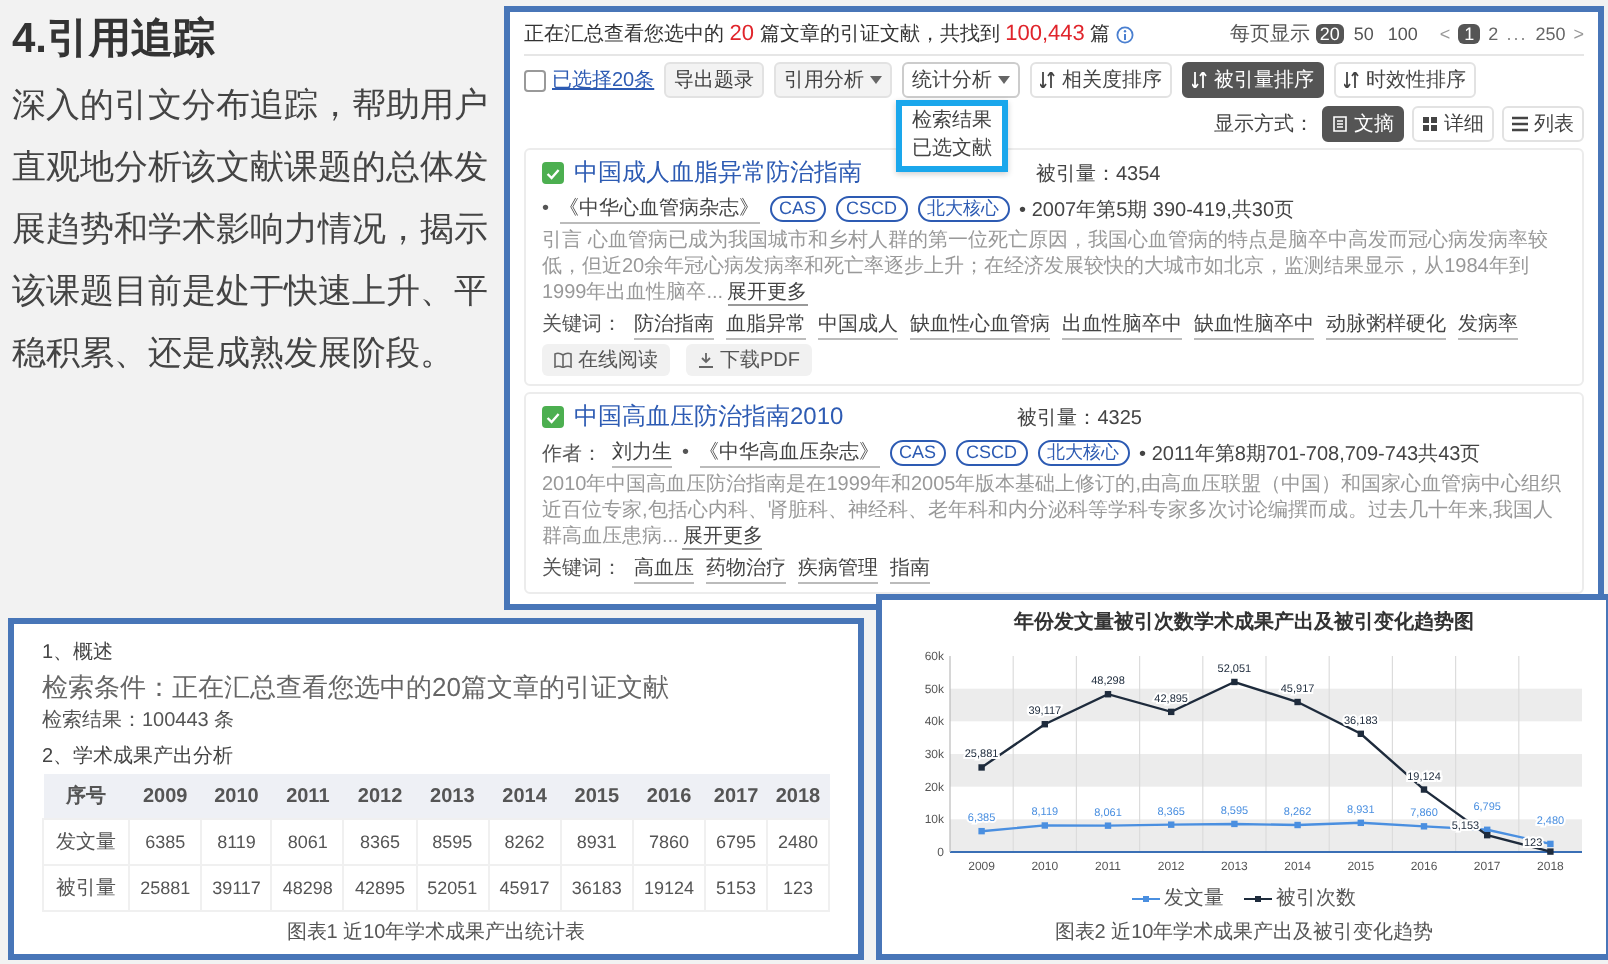  I want to click on table-cell: 48298, so click(307, 888).